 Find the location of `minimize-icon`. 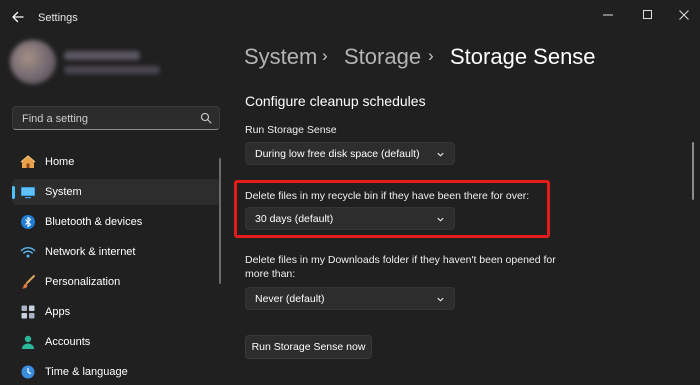

minimize-icon is located at coordinates (608, 15).